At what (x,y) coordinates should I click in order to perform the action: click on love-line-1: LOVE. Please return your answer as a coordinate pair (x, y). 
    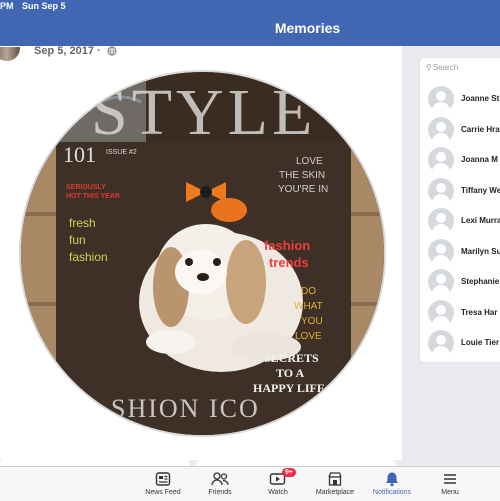
    Looking at the image, I should click on (309, 161).